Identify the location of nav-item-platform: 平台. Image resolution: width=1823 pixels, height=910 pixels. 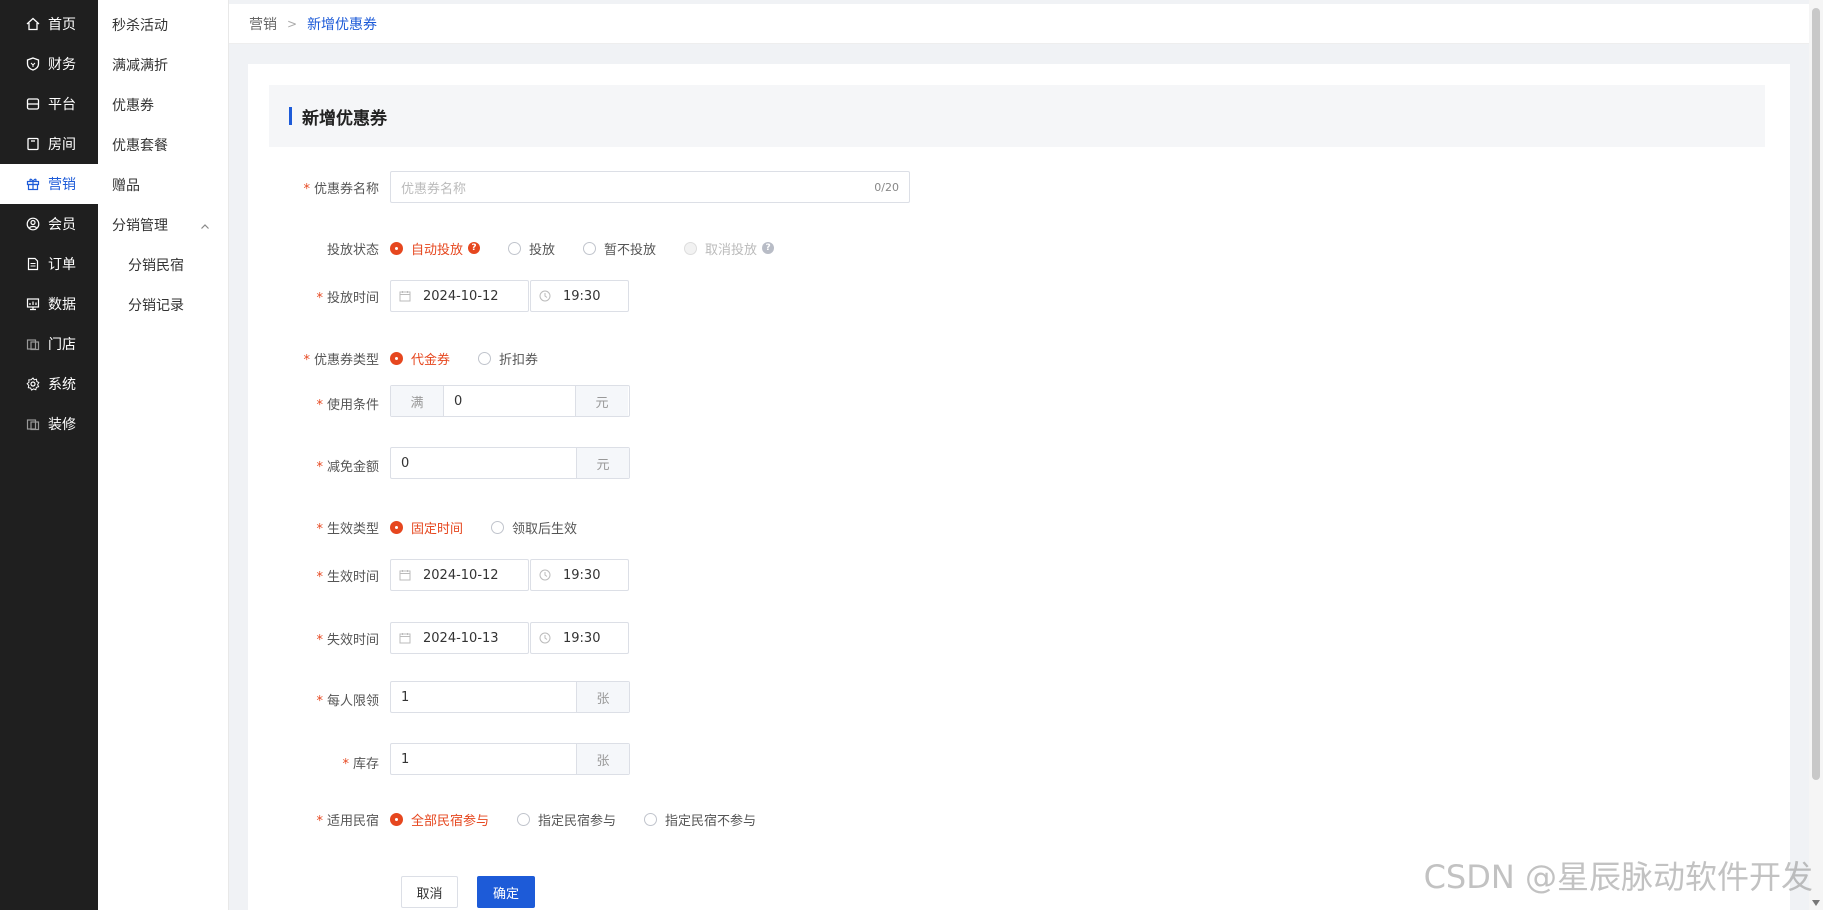
(49, 104).